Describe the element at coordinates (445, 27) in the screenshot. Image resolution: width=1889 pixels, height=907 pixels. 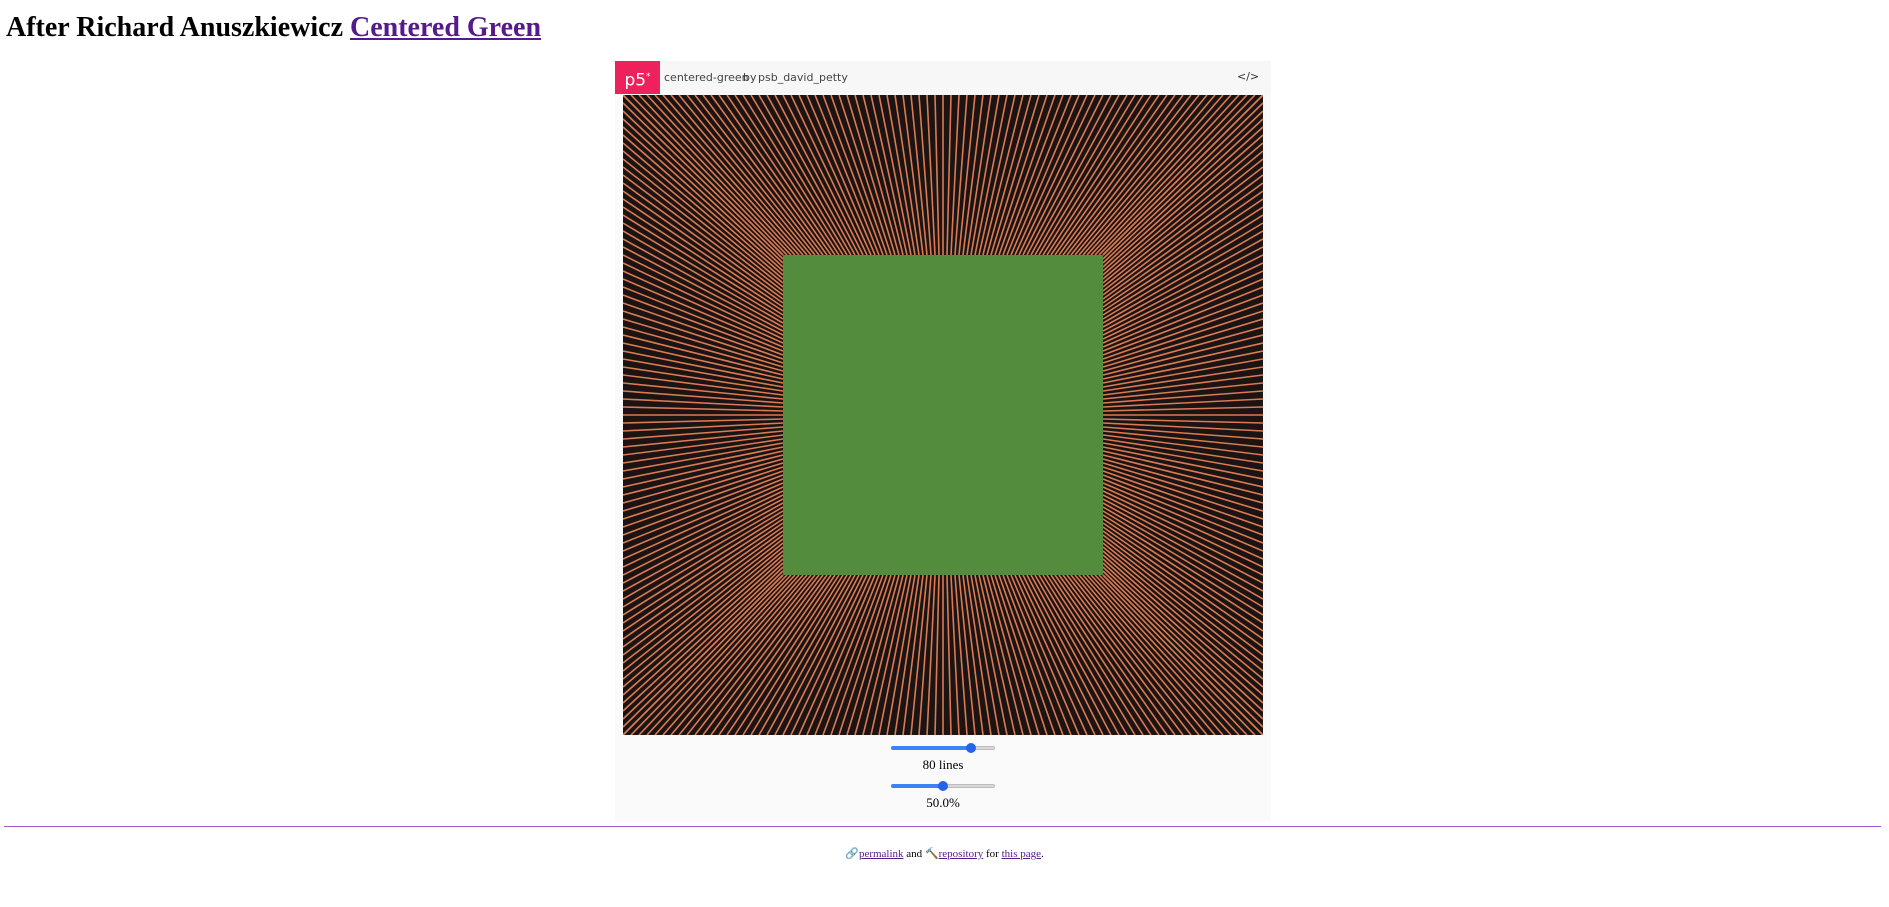
I see `centered-green-link: Centered Green` at that location.